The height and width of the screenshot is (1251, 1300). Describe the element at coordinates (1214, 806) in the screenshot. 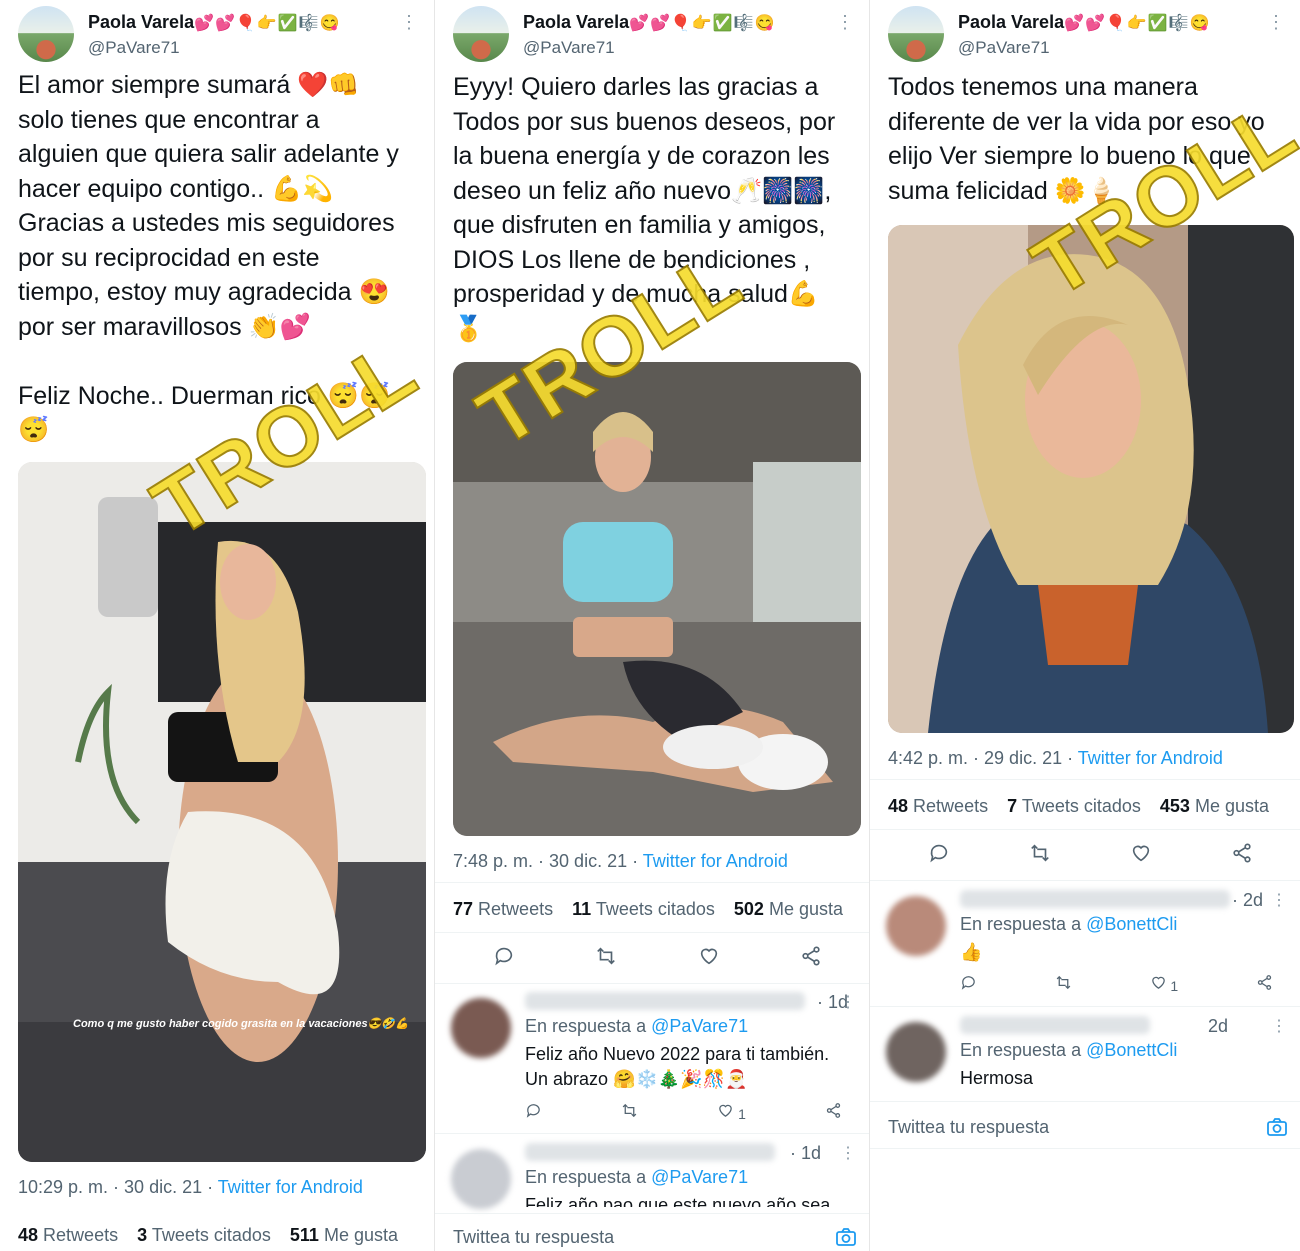

I see `likes-count: 453 Me gusta` at that location.